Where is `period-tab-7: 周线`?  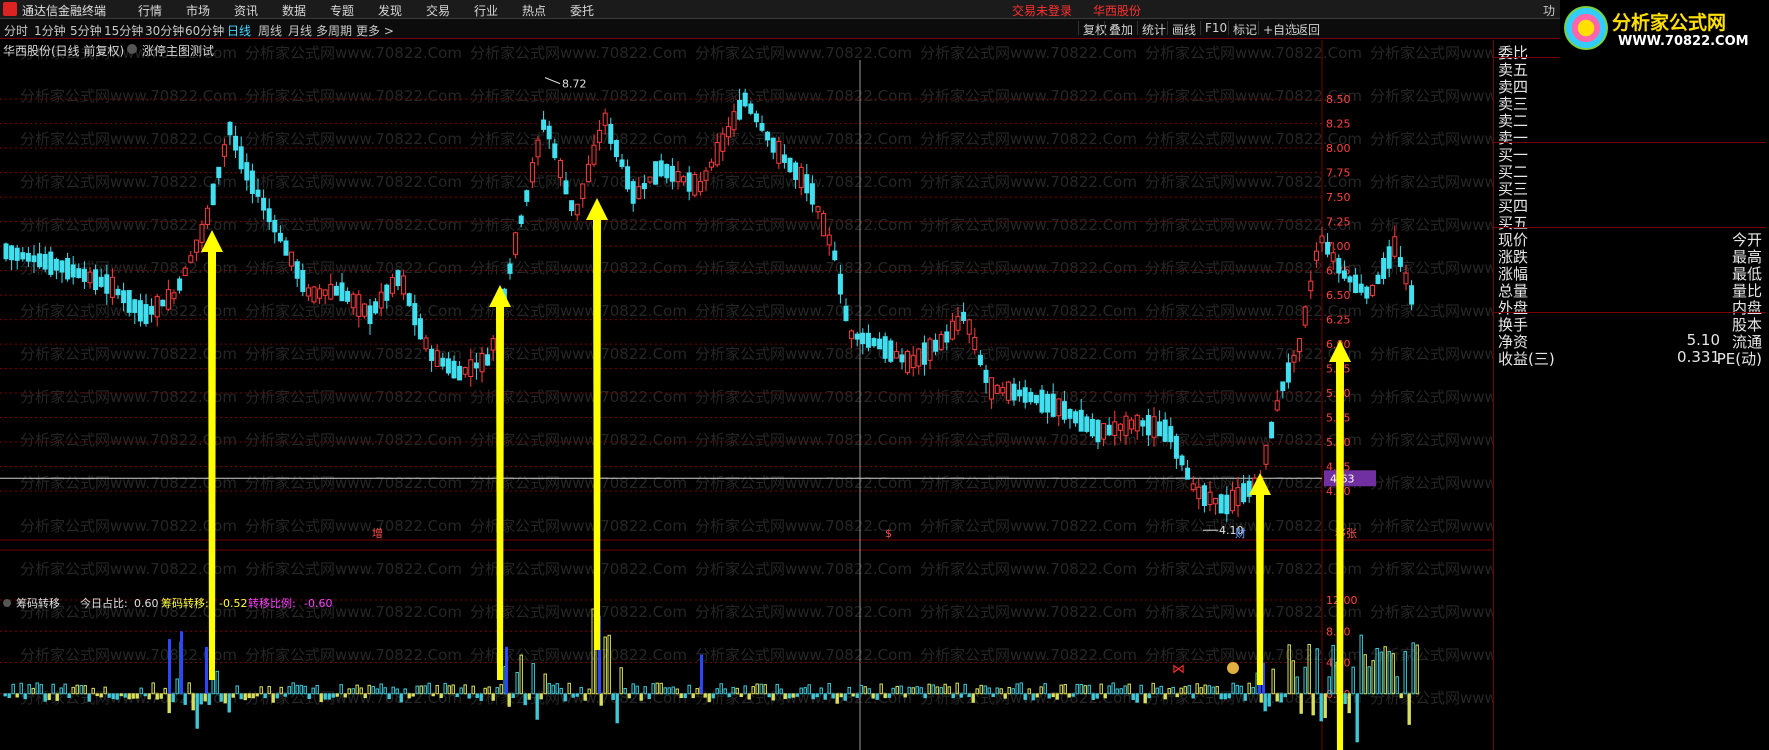 period-tab-7: 周线 is located at coordinates (270, 30).